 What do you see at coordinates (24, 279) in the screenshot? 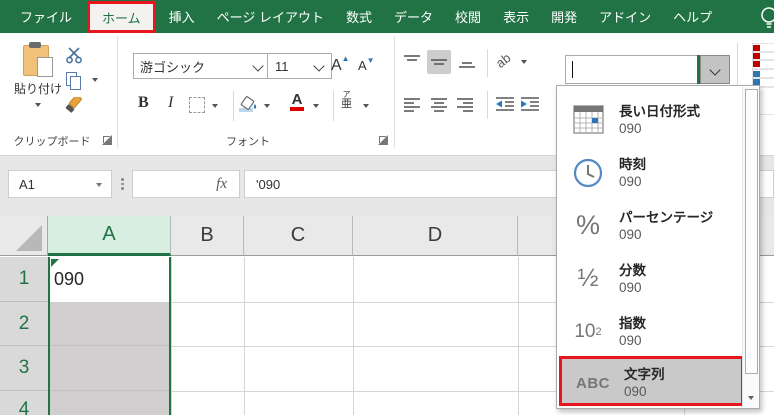
I see `row-header-1: 1` at bounding box center [24, 279].